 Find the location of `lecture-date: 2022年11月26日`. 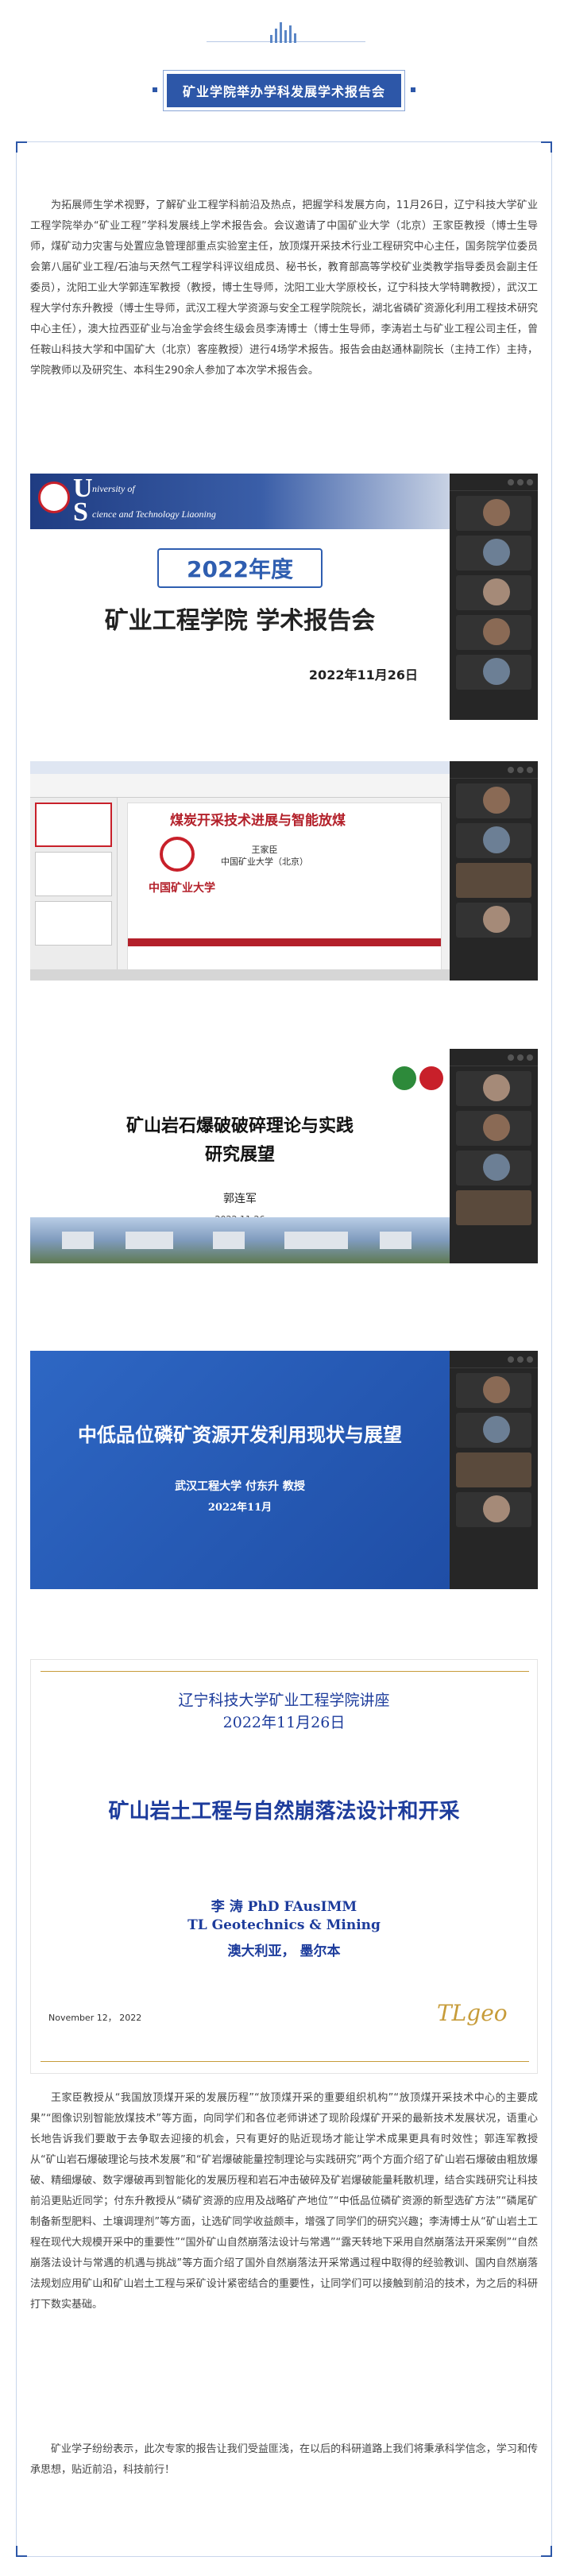

lecture-date: 2022年11月26日 is located at coordinates (284, 1722).